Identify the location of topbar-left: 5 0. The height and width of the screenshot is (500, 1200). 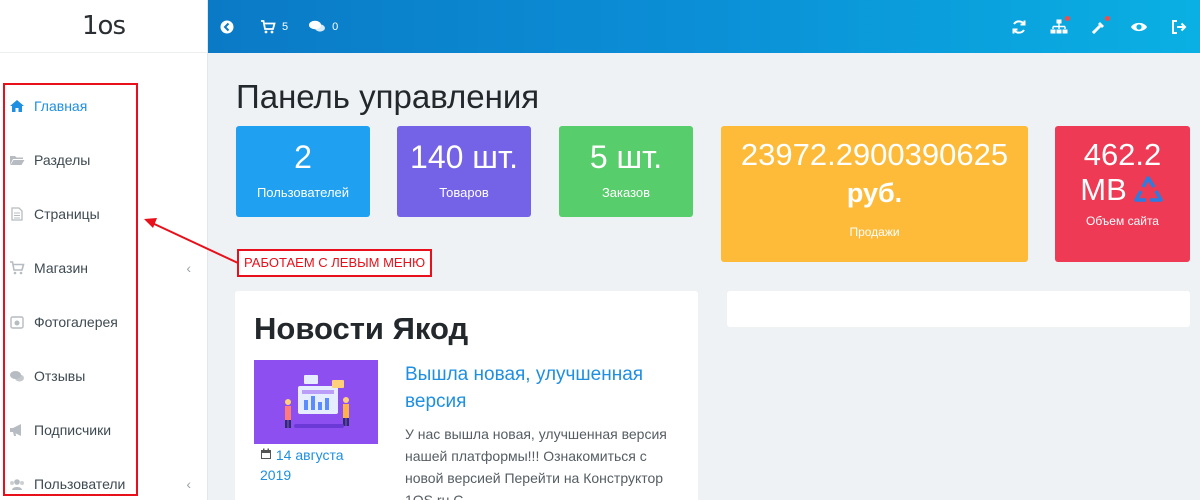
(283, 26).